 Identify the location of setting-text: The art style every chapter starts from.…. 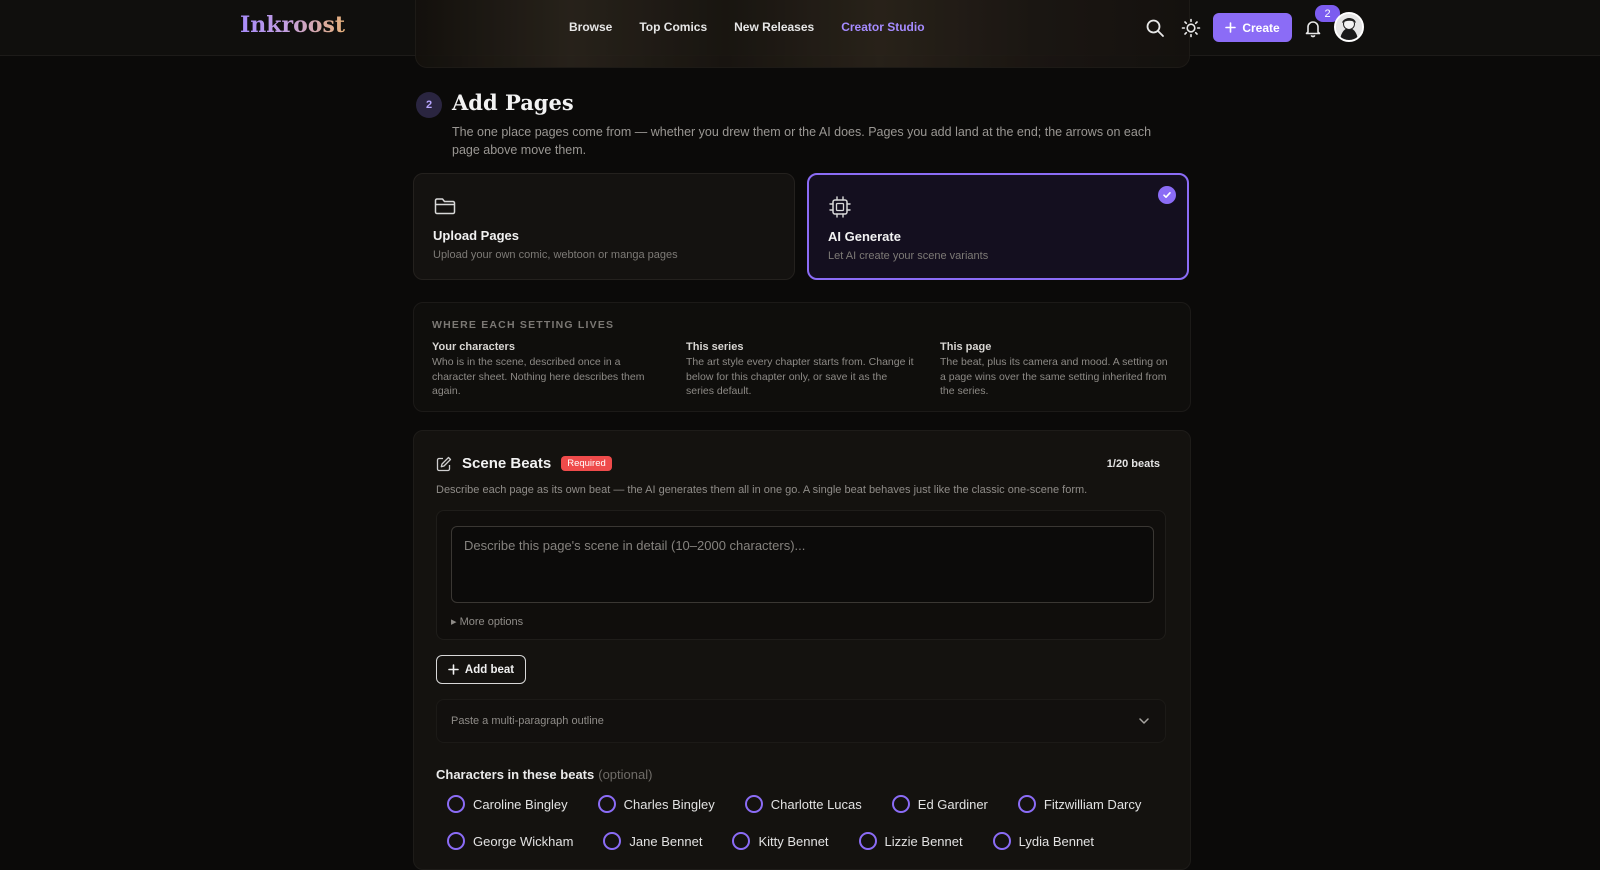
(800, 376).